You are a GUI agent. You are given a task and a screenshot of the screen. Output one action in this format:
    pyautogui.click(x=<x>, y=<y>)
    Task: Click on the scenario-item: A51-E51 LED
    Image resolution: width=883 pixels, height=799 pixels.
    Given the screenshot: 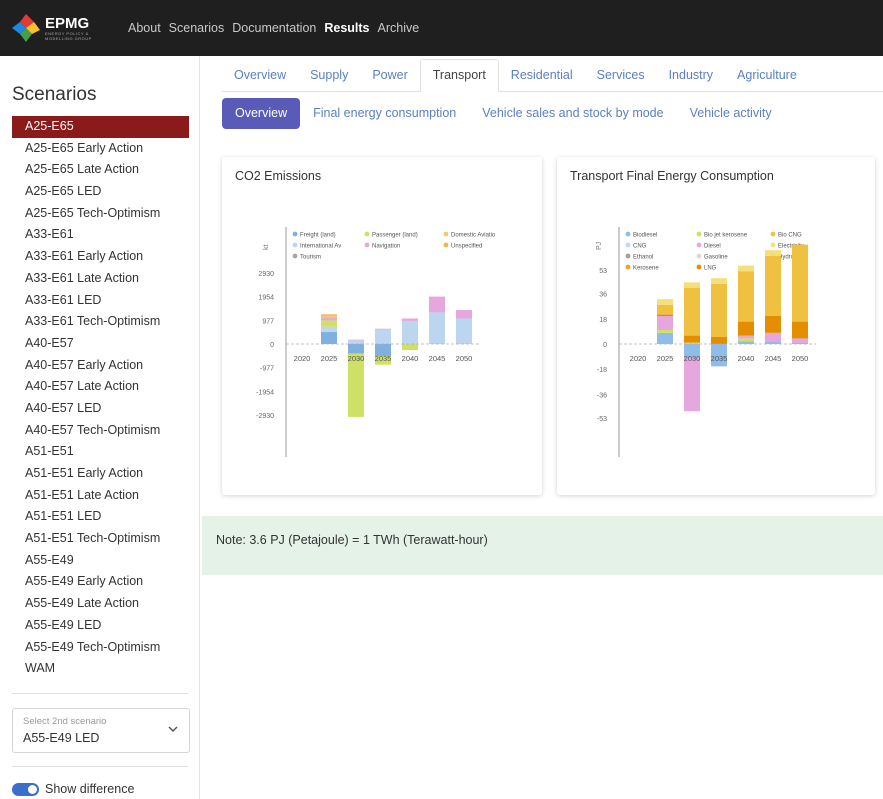 What is the action you would take?
    pyautogui.click(x=100, y=517)
    